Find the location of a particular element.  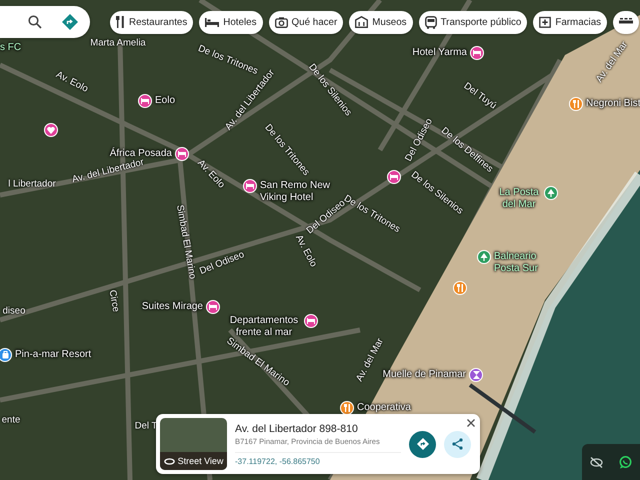

place-label: Pin-a-mar Resort is located at coordinates (53, 355).